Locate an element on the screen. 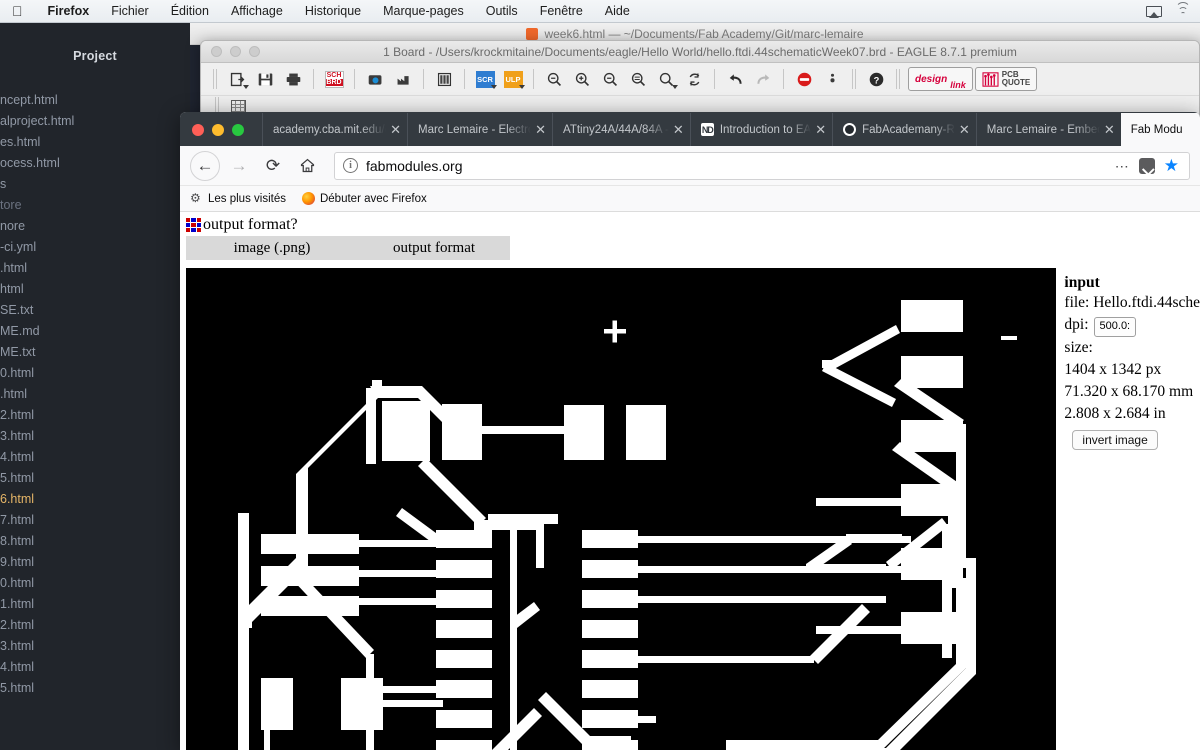  manufacturing-icon is located at coordinates (403, 79).